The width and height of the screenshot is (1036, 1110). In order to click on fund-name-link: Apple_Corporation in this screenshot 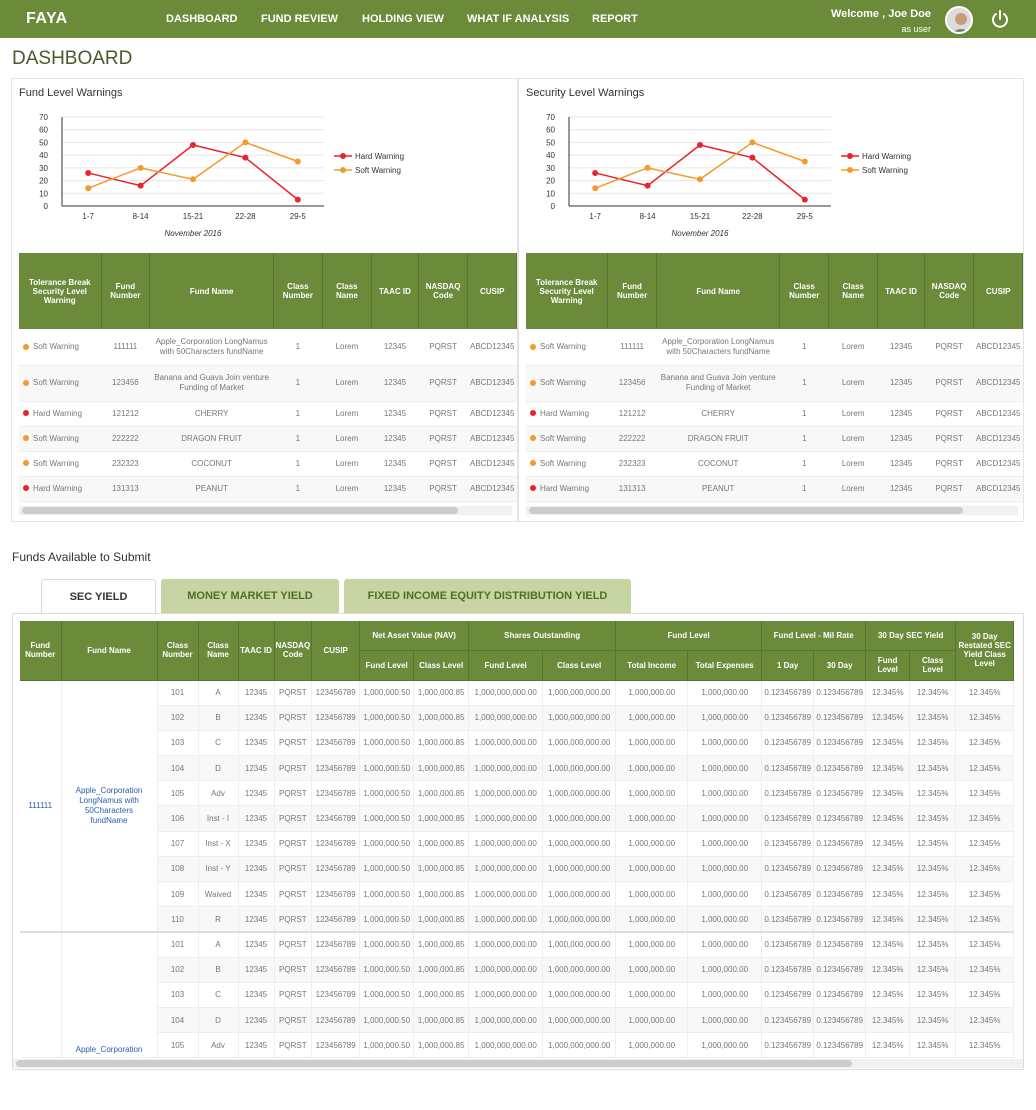, I will do `click(109, 994)`.